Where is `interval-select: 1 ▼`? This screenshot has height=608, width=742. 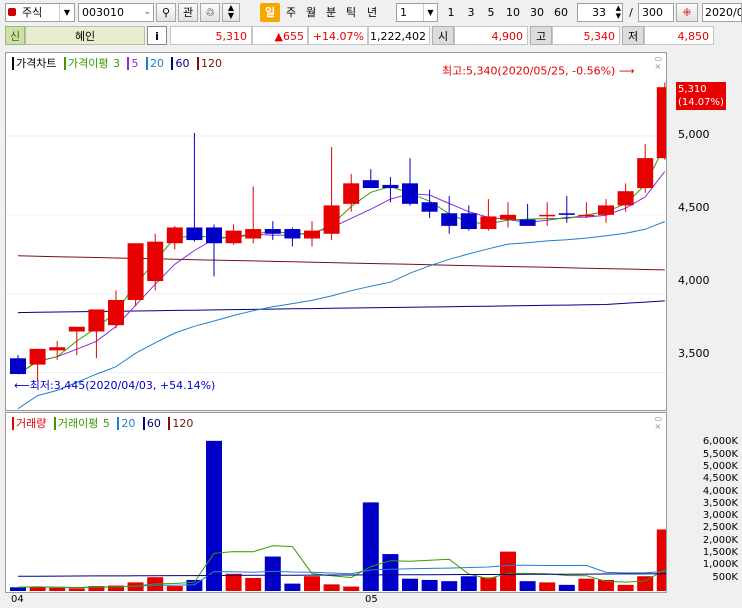 interval-select: 1 ▼ is located at coordinates (417, 12).